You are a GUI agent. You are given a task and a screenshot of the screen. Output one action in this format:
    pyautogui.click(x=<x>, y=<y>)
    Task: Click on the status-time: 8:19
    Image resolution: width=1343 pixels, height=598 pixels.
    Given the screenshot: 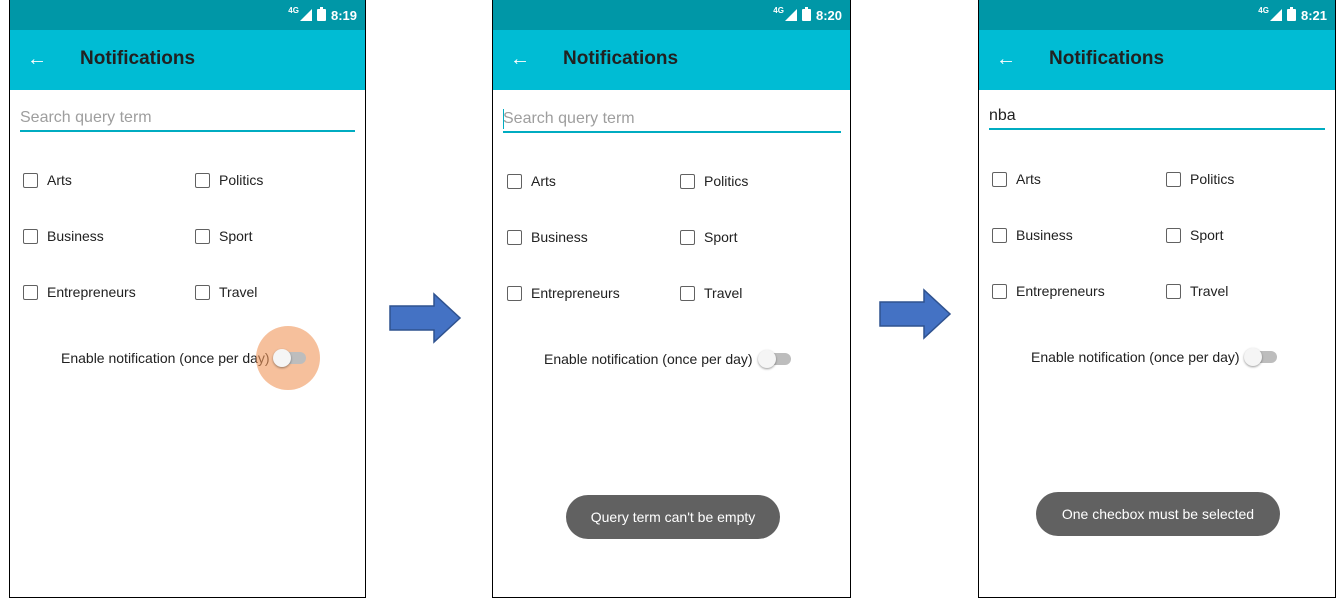 What is the action you would take?
    pyautogui.click(x=343, y=15)
    